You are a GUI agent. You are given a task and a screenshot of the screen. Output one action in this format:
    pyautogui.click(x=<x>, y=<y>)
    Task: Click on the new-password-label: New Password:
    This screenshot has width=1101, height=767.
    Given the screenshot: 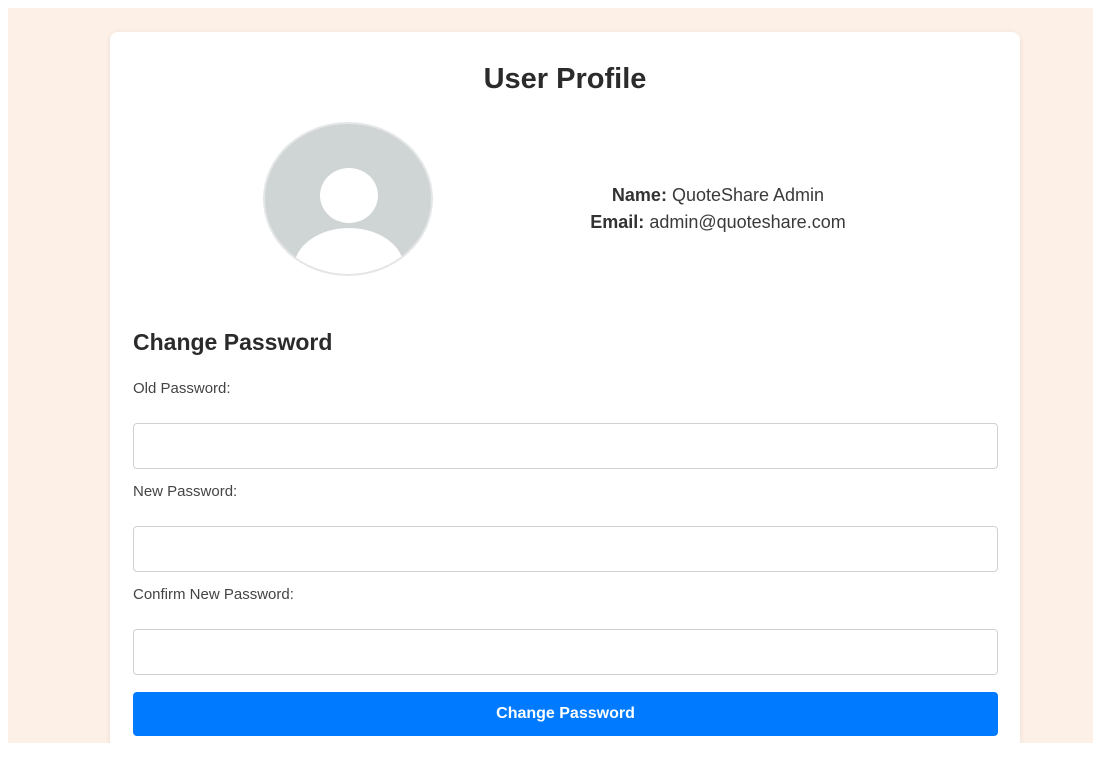 What is the action you would take?
    pyautogui.click(x=185, y=491)
    